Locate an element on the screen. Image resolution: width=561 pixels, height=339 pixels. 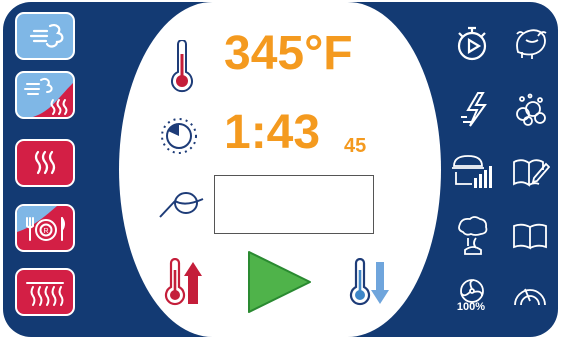
steam-icon is located at coordinates (46, 36).